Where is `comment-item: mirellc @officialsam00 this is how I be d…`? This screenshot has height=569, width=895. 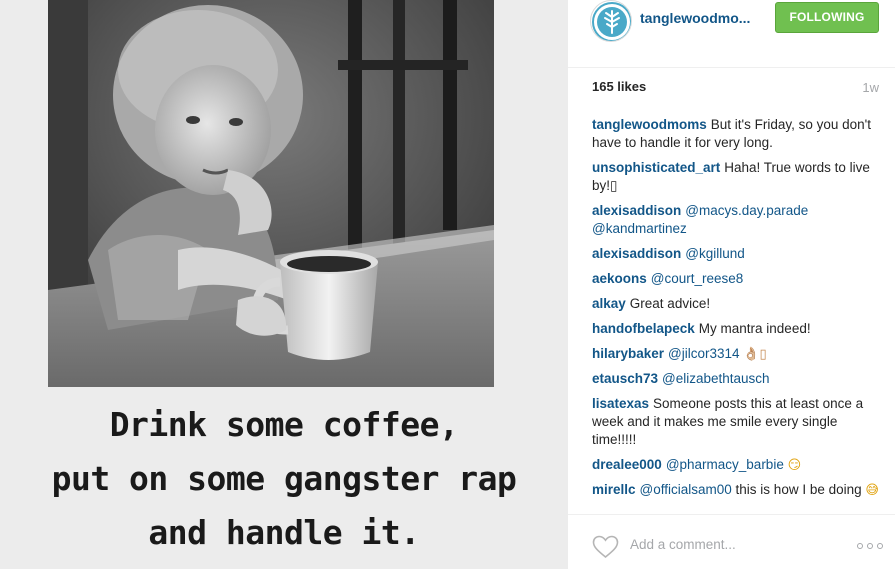
comment-item: mirellc @officialsam00 this is how I be d… is located at coordinates (737, 490).